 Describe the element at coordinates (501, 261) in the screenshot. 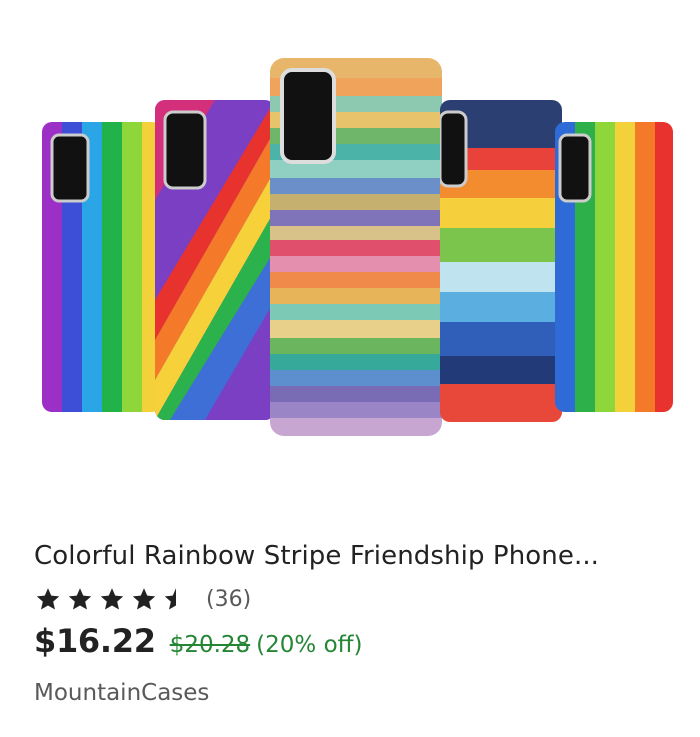

I see `phone-case-watercolor-stripes` at that location.